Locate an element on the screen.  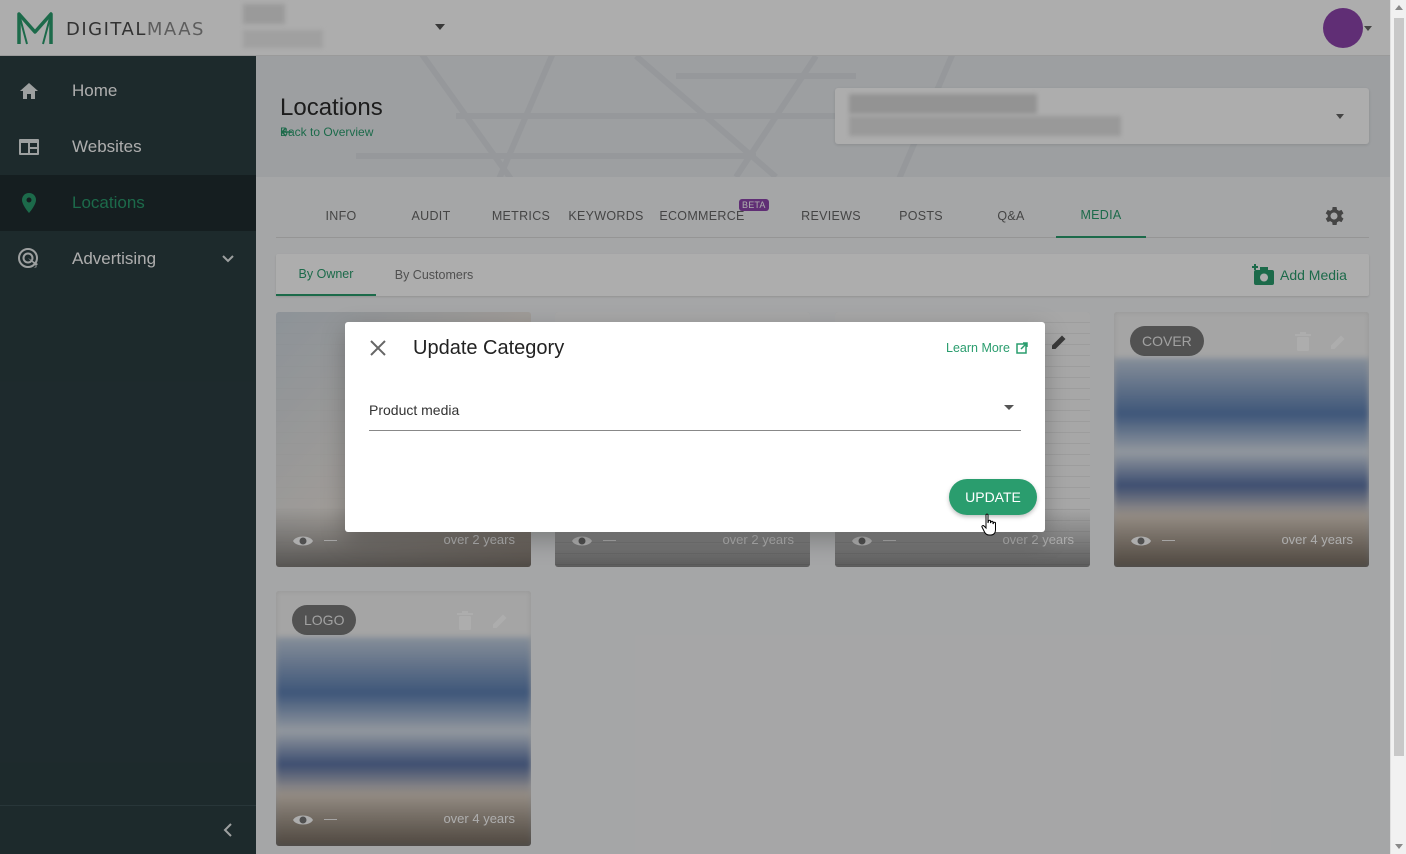
dialog-title: Update Category is located at coordinates (489, 348).